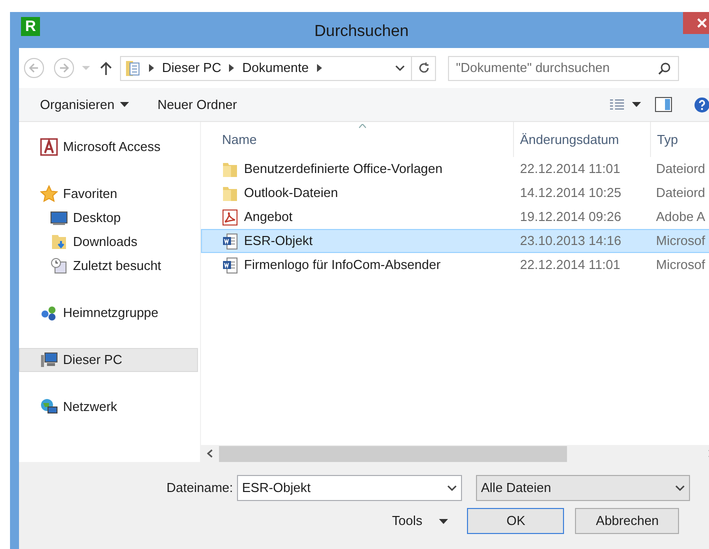 This screenshot has height=549, width=709. What do you see at coordinates (627, 521) in the screenshot?
I see `cancel-button: Abbrechen` at bounding box center [627, 521].